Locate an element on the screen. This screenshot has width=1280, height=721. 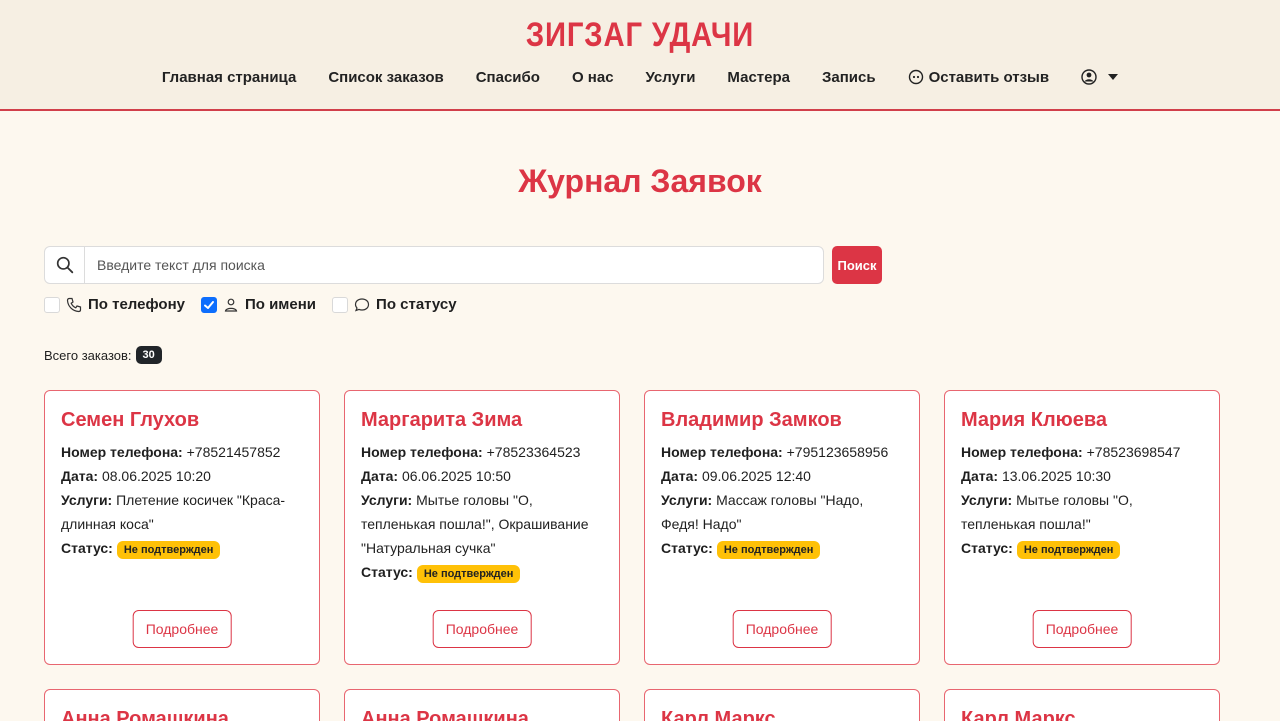
order-phone: Номер телефона: +78523698547 is located at coordinates (1071, 452).